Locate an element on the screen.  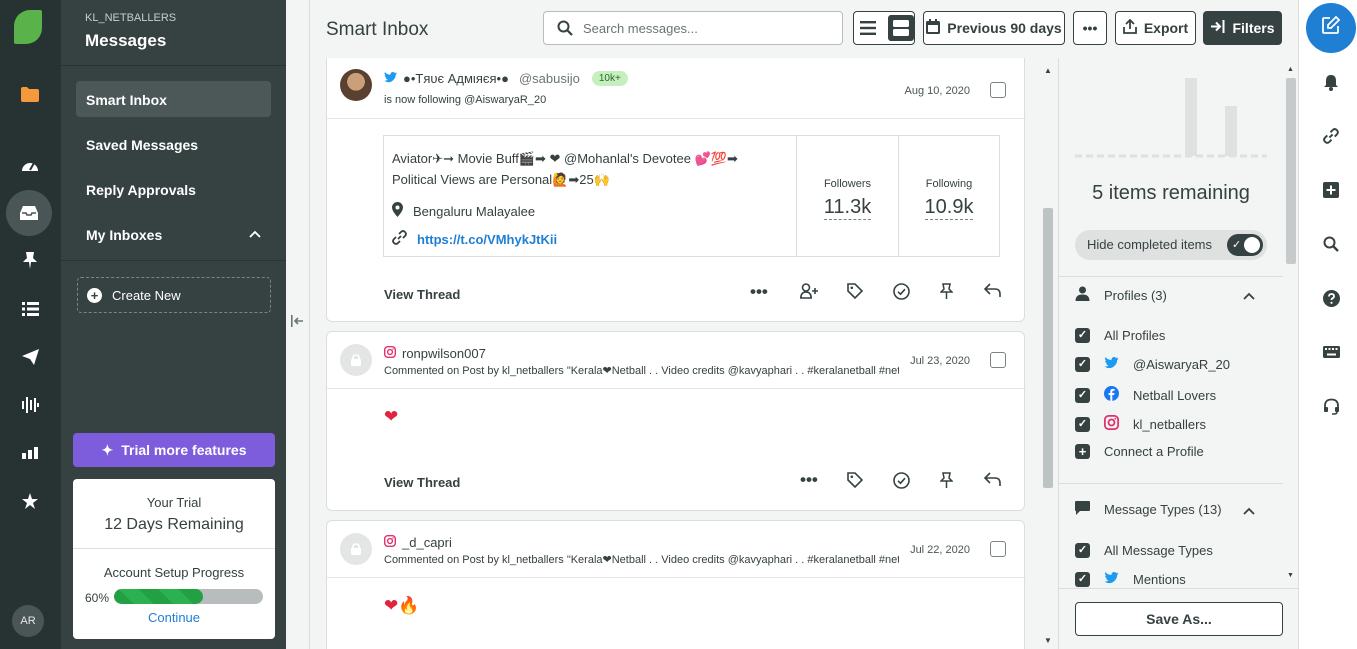
star-icon is located at coordinates (30, 501).